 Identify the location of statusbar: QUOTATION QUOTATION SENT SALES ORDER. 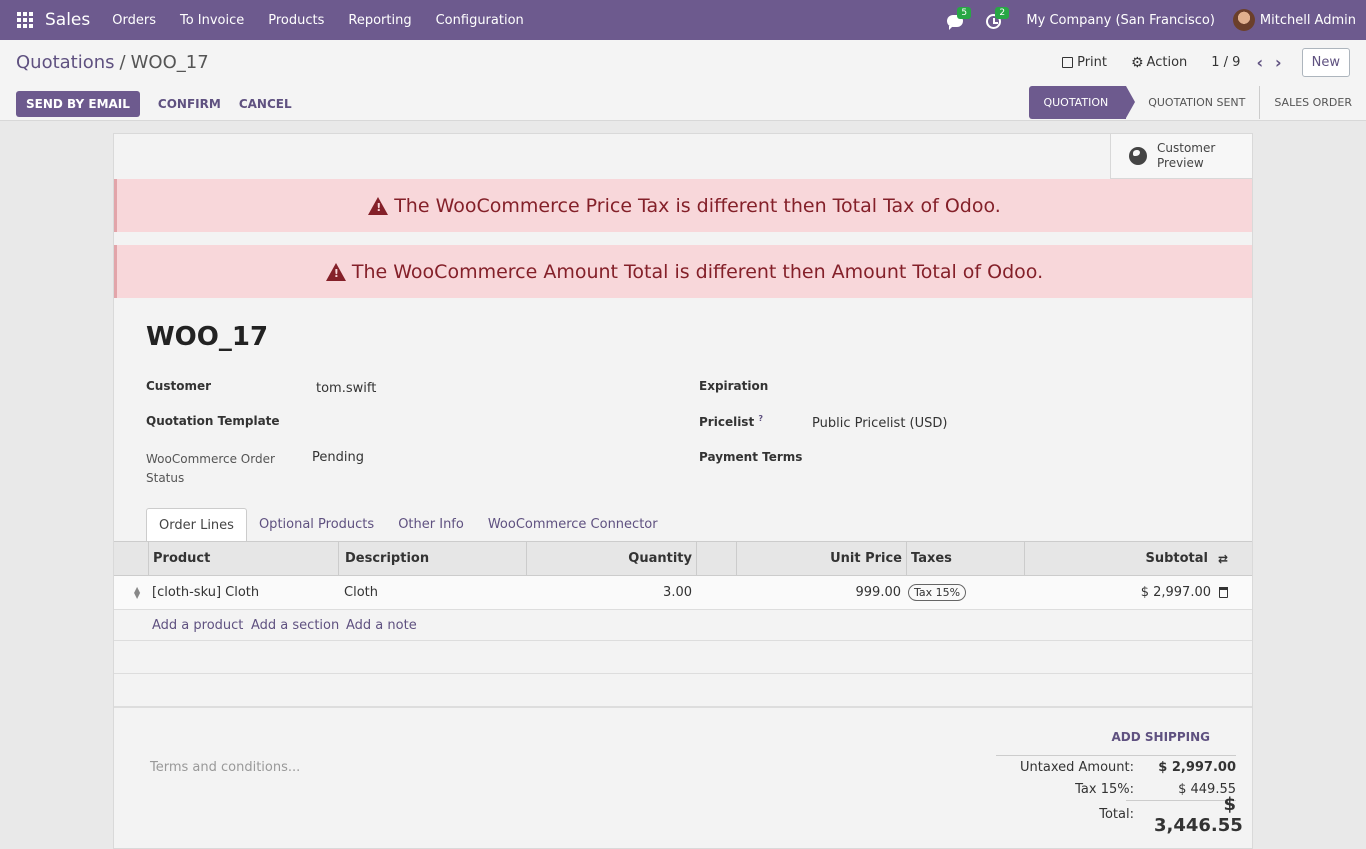
(1197, 102).